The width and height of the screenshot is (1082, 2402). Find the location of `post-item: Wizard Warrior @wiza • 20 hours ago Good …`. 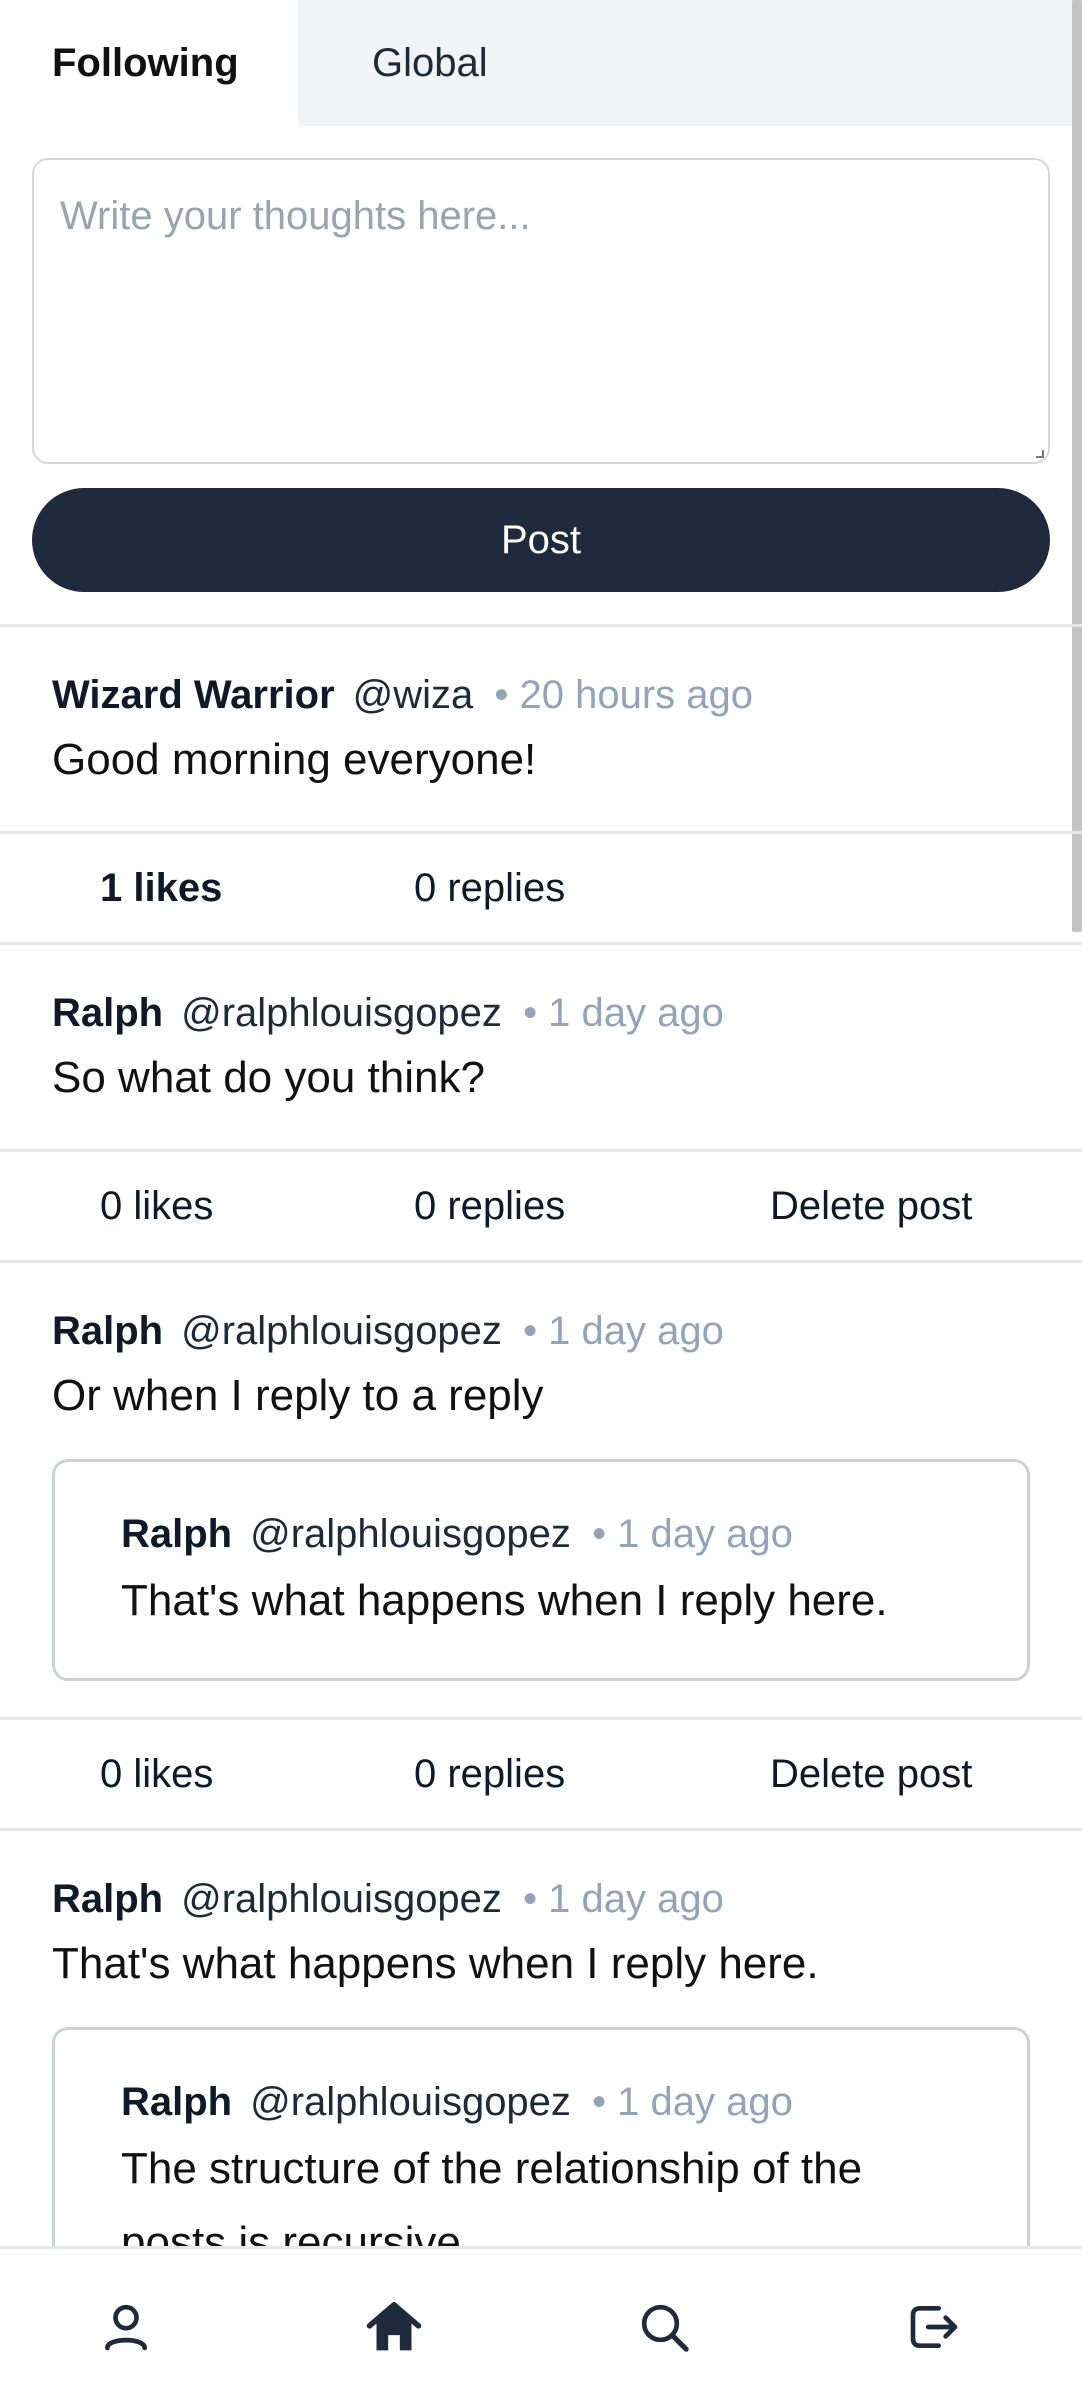

post-item: Wizard Warrior @wiza • 20 hours ago Good … is located at coordinates (541, 786).